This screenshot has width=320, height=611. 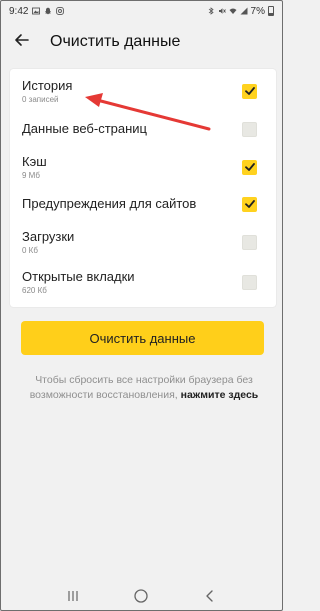 I want to click on status-time: 9:42, so click(x=19, y=11).